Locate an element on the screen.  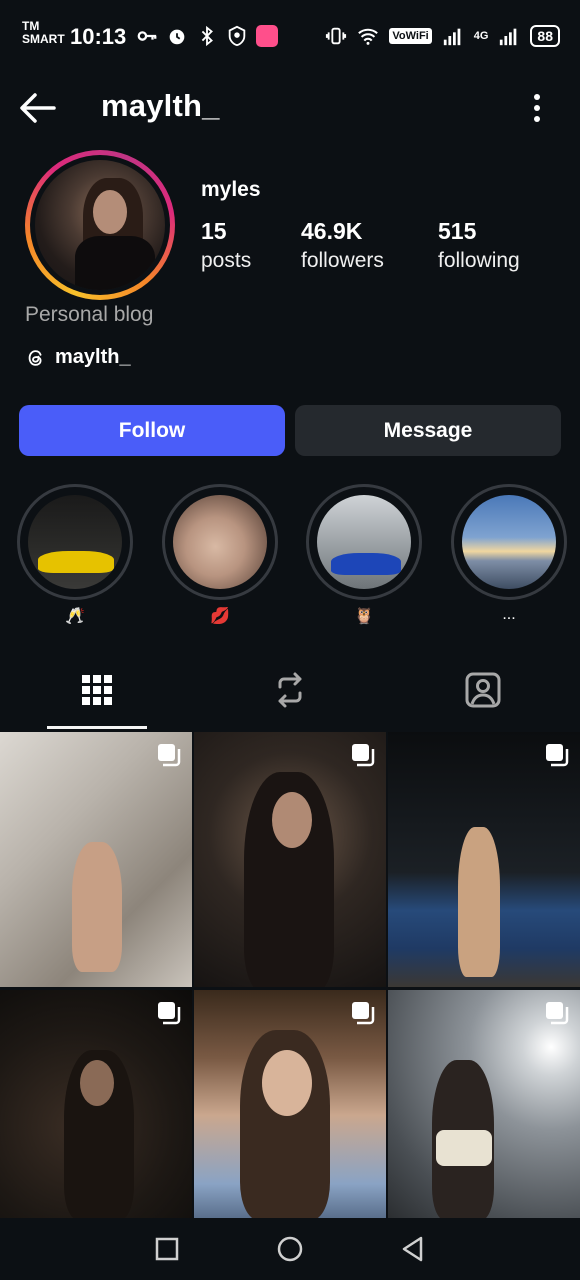
followers-value: 46.9K is located at coordinates (332, 231).